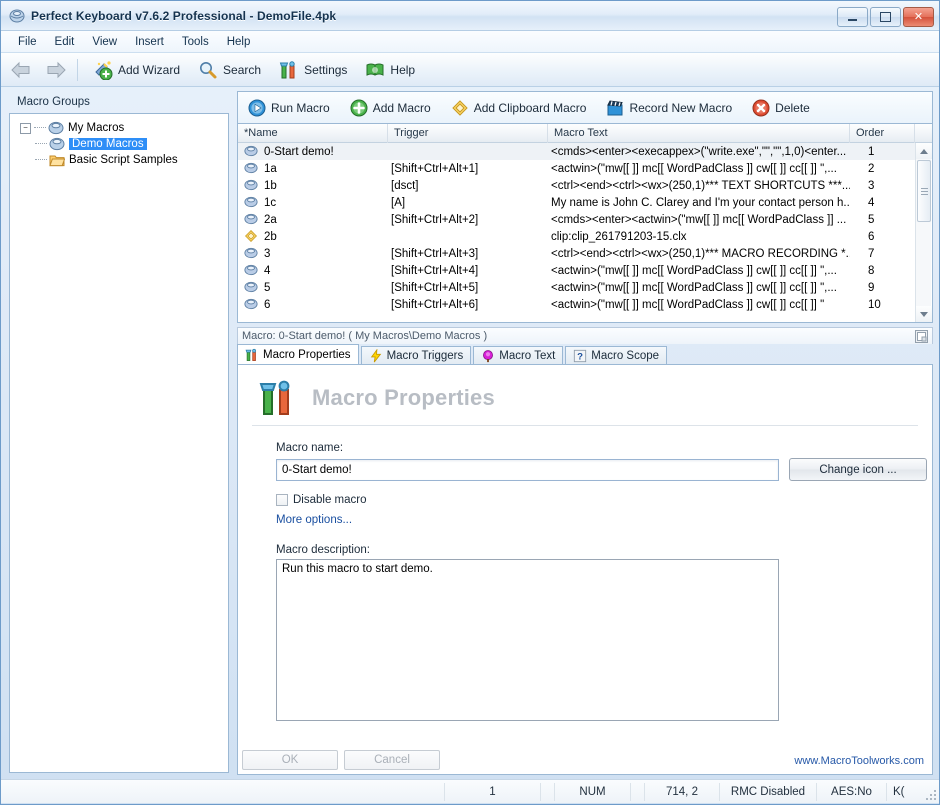  What do you see at coordinates (375, 69) in the screenshot?
I see `help-book-icon` at bounding box center [375, 69].